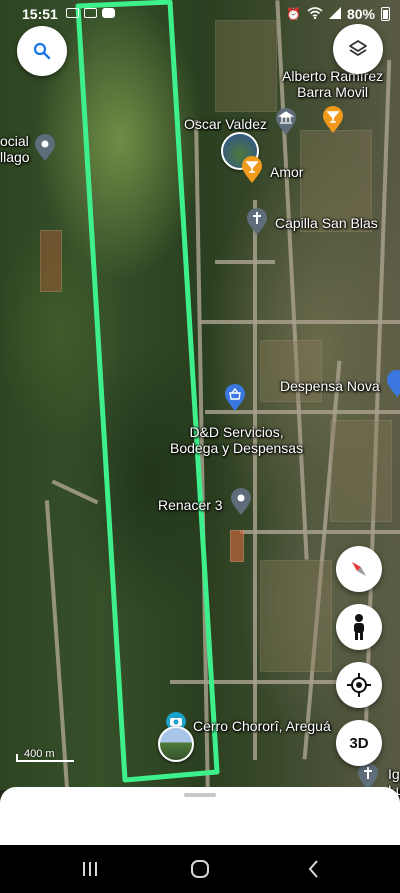  I want to click on shopping-pin-icon, so click(393, 383).